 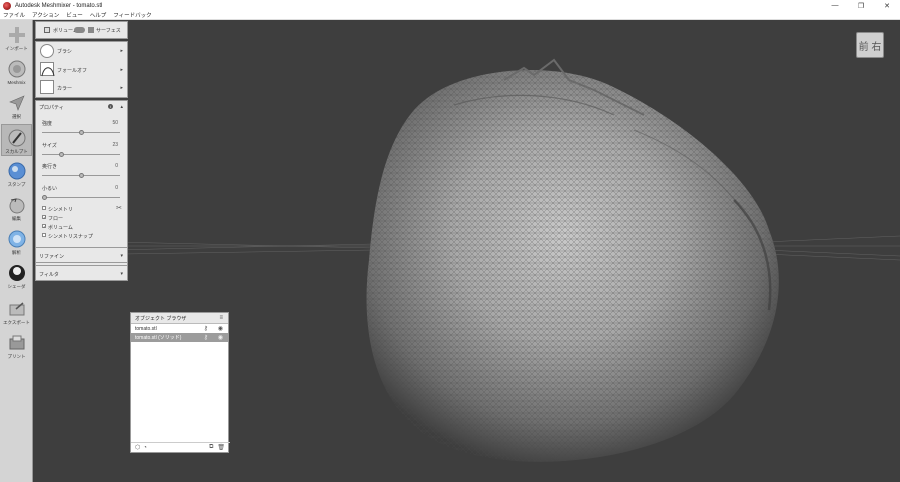 I want to click on falloff-label: フォールオフ, so click(x=72, y=70).